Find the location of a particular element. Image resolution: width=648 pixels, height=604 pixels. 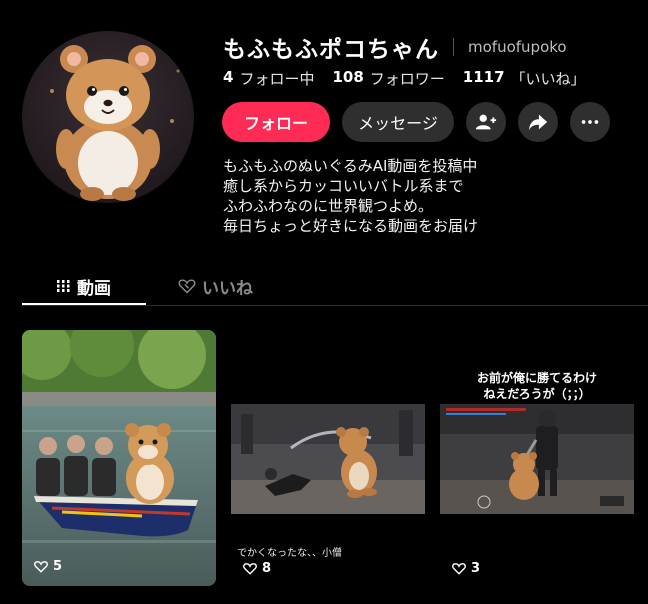

video-like-number: 8 is located at coordinates (267, 568).